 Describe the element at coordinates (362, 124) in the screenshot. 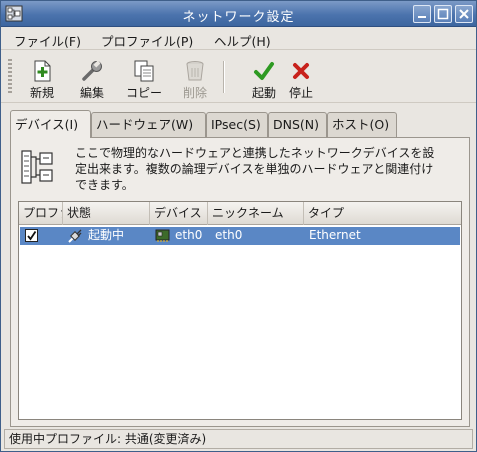

I see `tab-hosts: ホスト(O)` at that location.